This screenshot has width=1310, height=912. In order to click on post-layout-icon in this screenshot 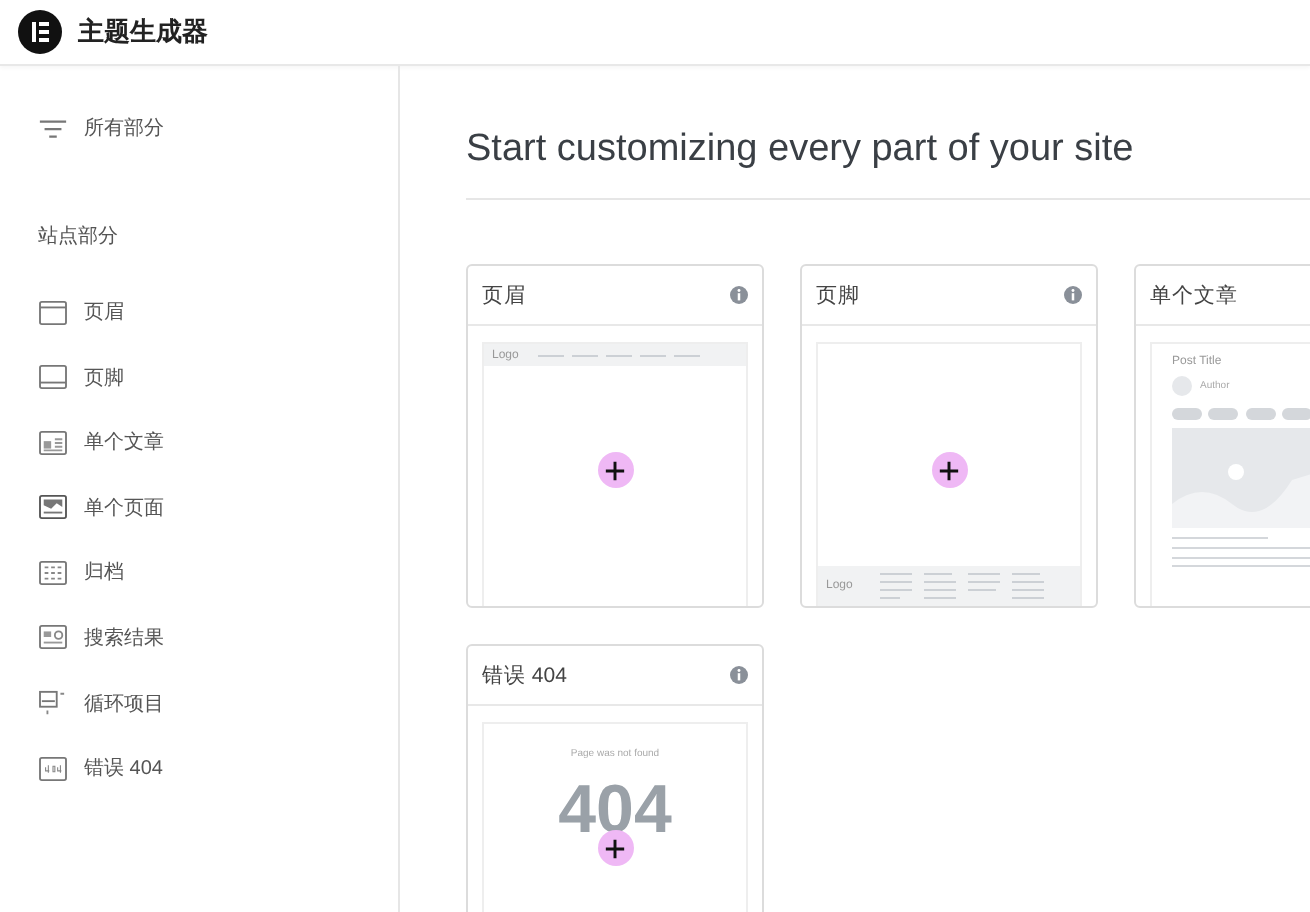, I will do `click(53, 442)`.